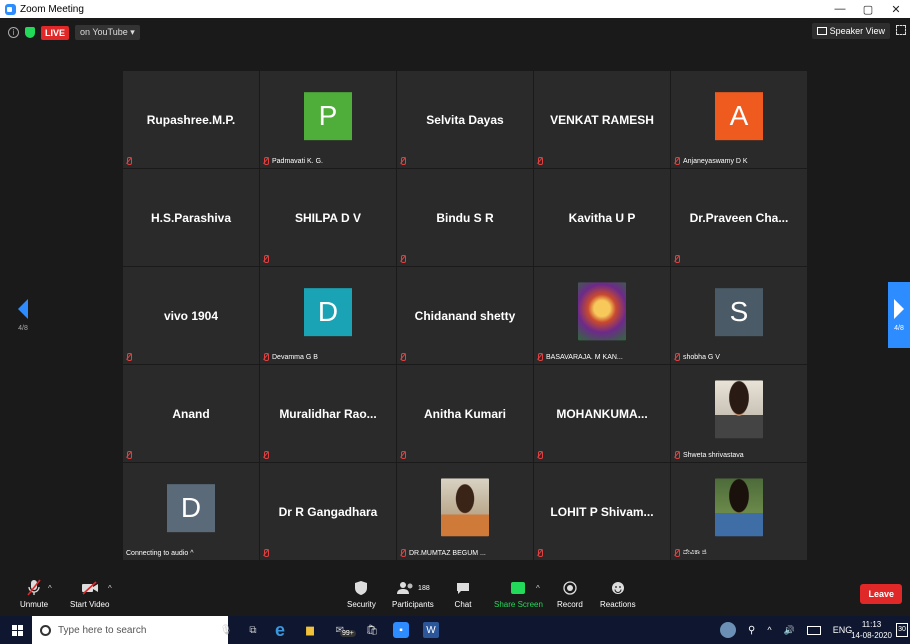  I want to click on start-video-label: Start Video, so click(90, 604).